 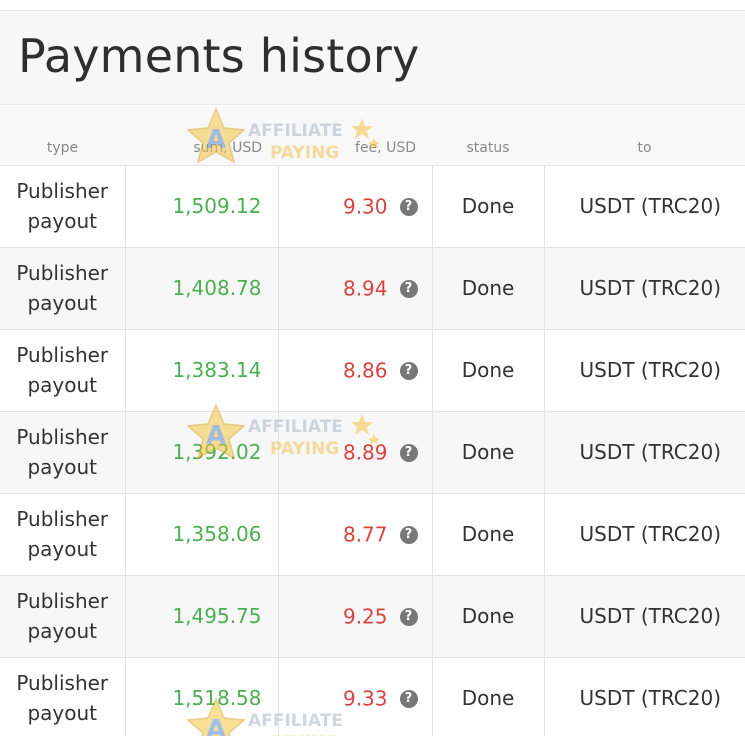 I want to click on fee-cell: 8.77?, so click(x=355, y=534).